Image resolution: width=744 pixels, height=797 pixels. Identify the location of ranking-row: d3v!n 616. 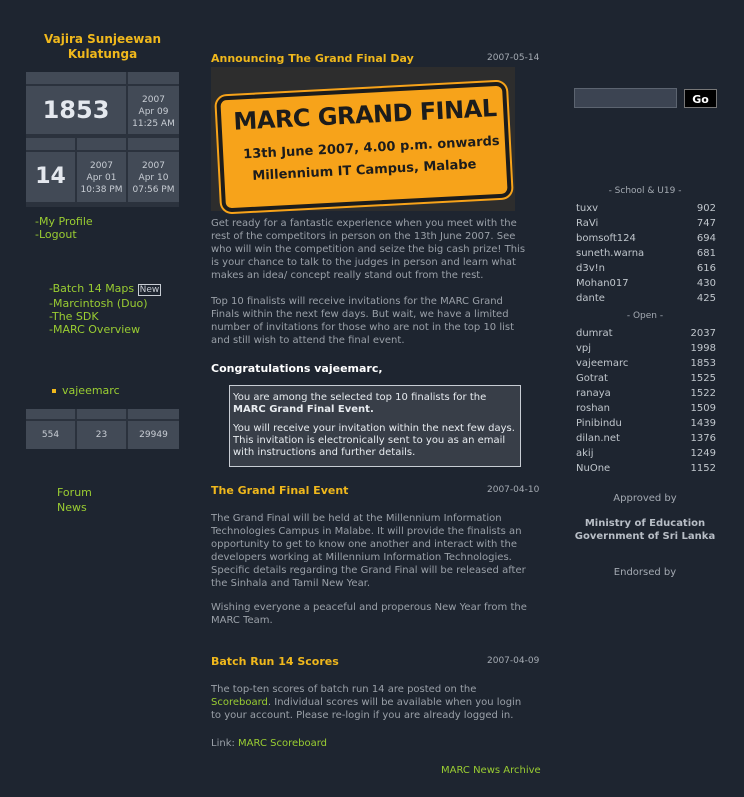
(646, 270).